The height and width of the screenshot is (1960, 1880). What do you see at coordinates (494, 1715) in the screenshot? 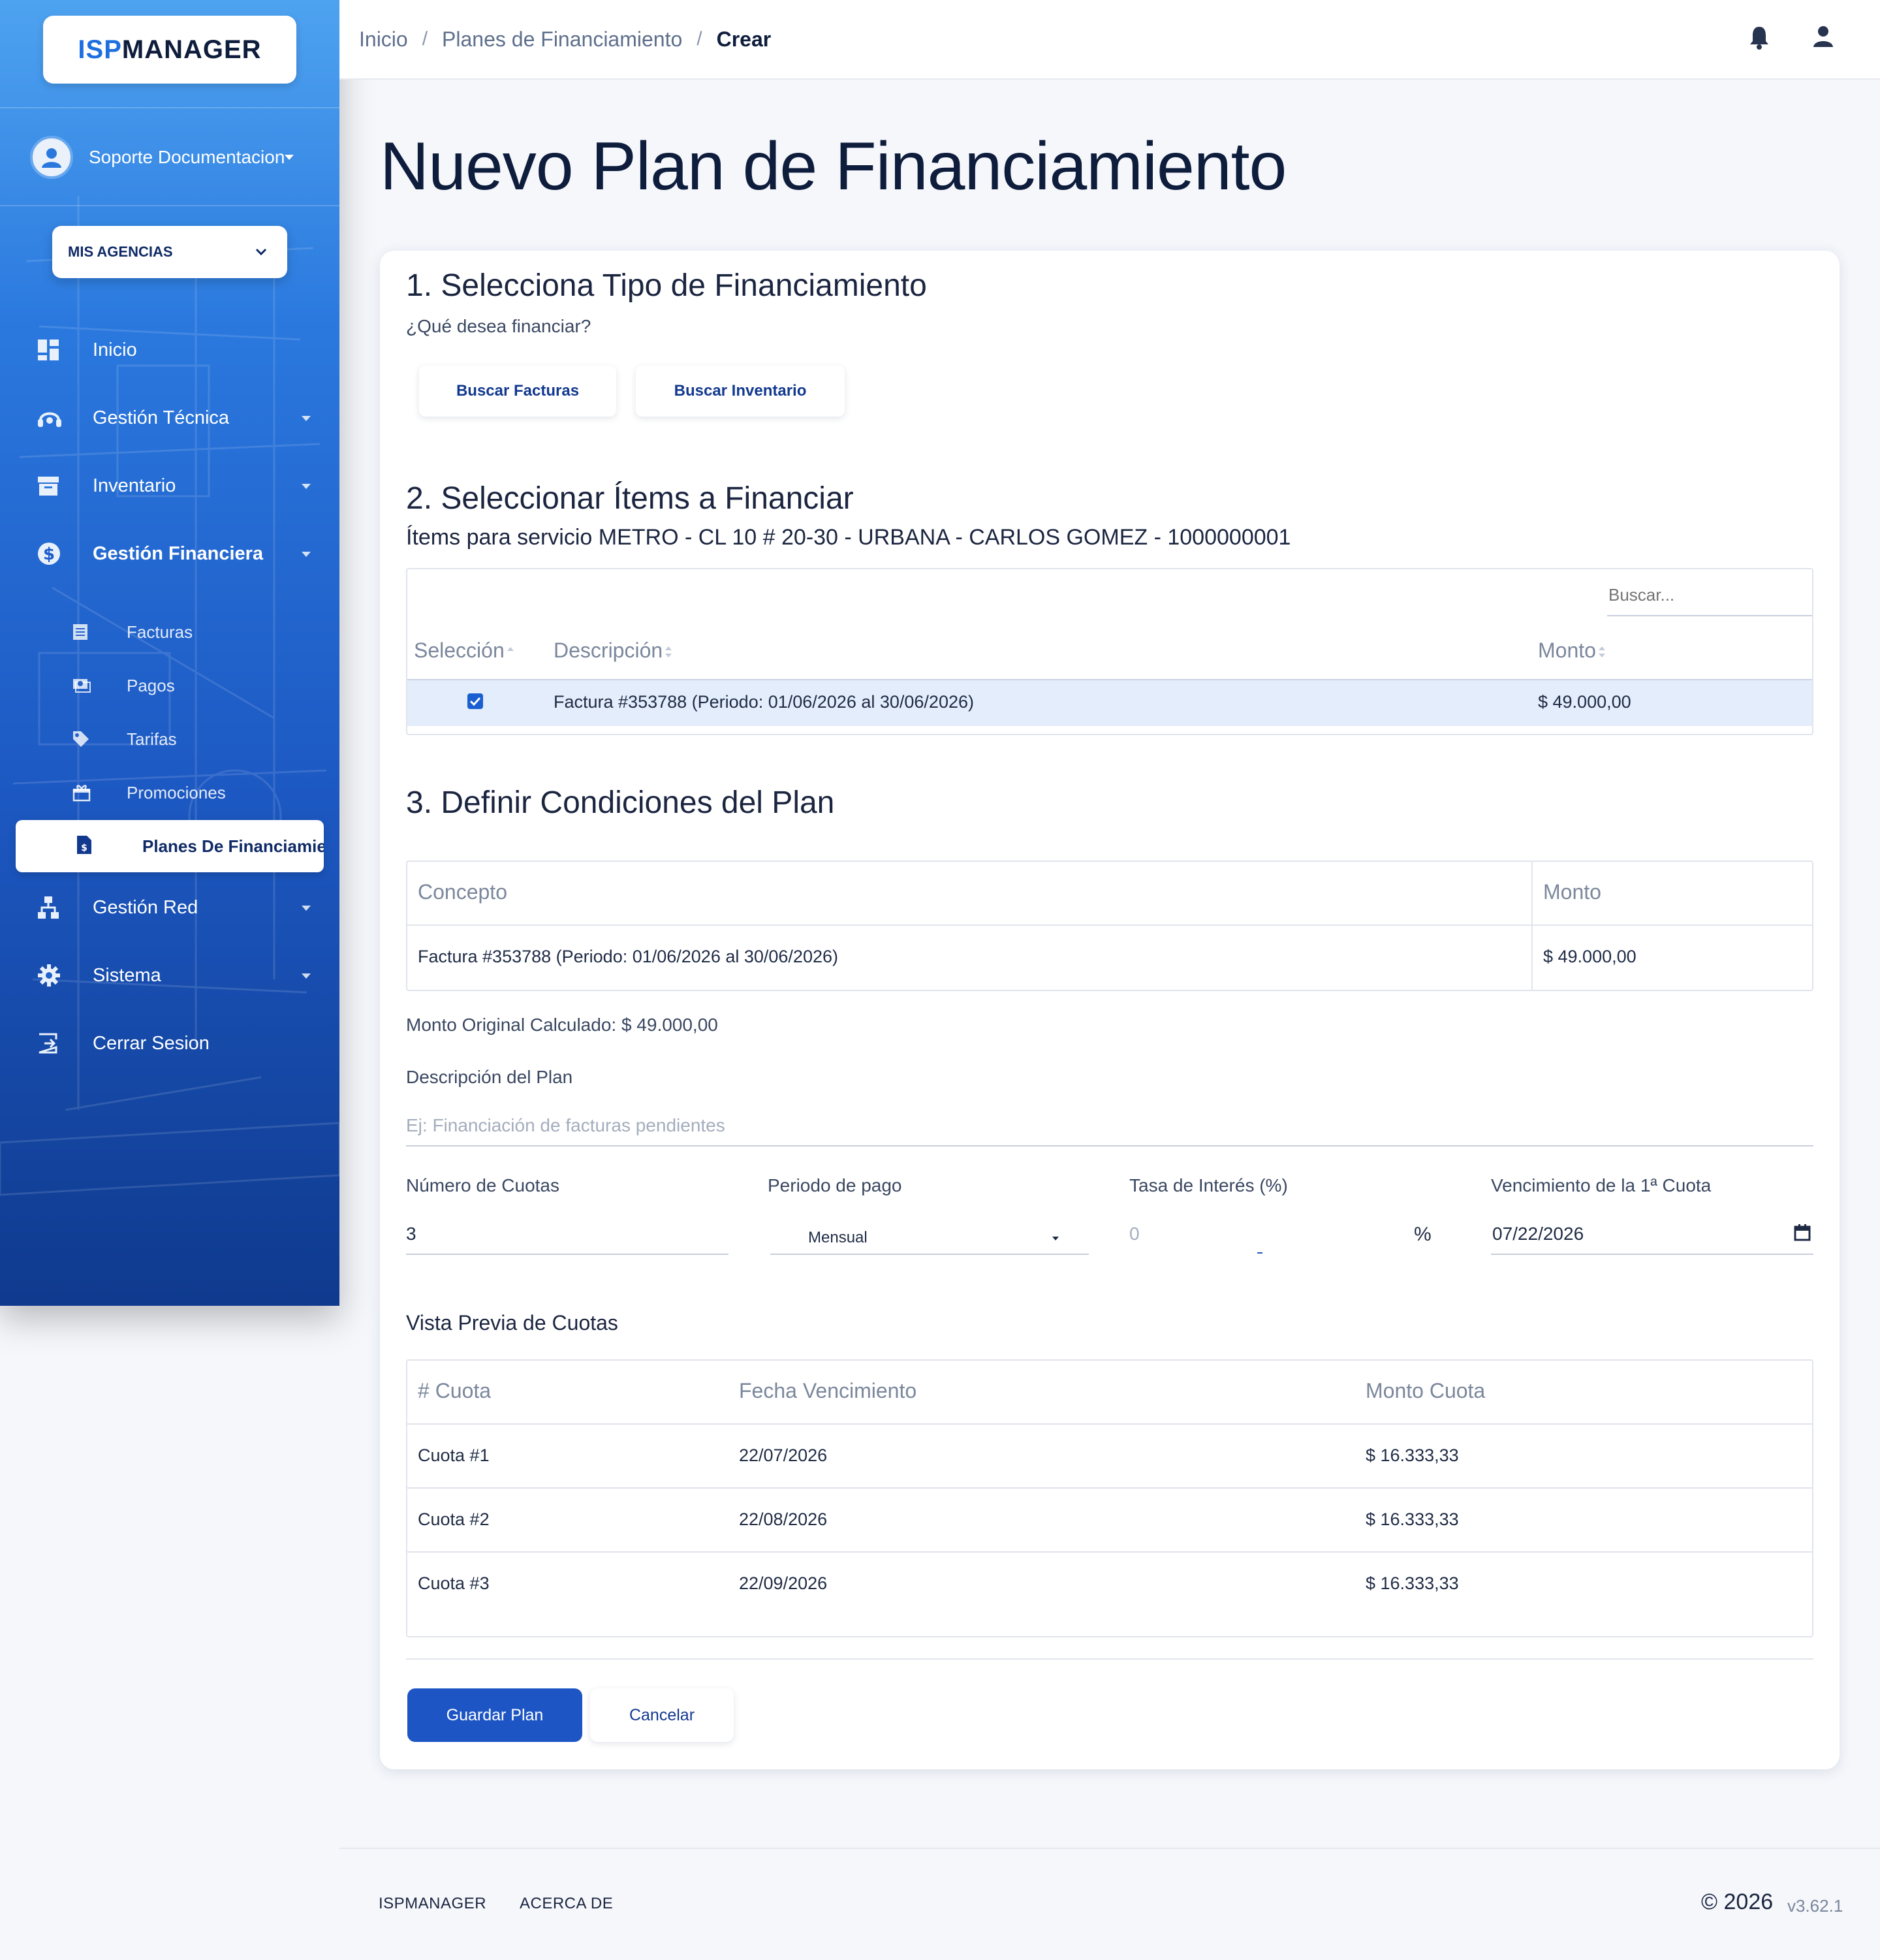
I see `guardar-plan-button: Guardar Plan` at bounding box center [494, 1715].